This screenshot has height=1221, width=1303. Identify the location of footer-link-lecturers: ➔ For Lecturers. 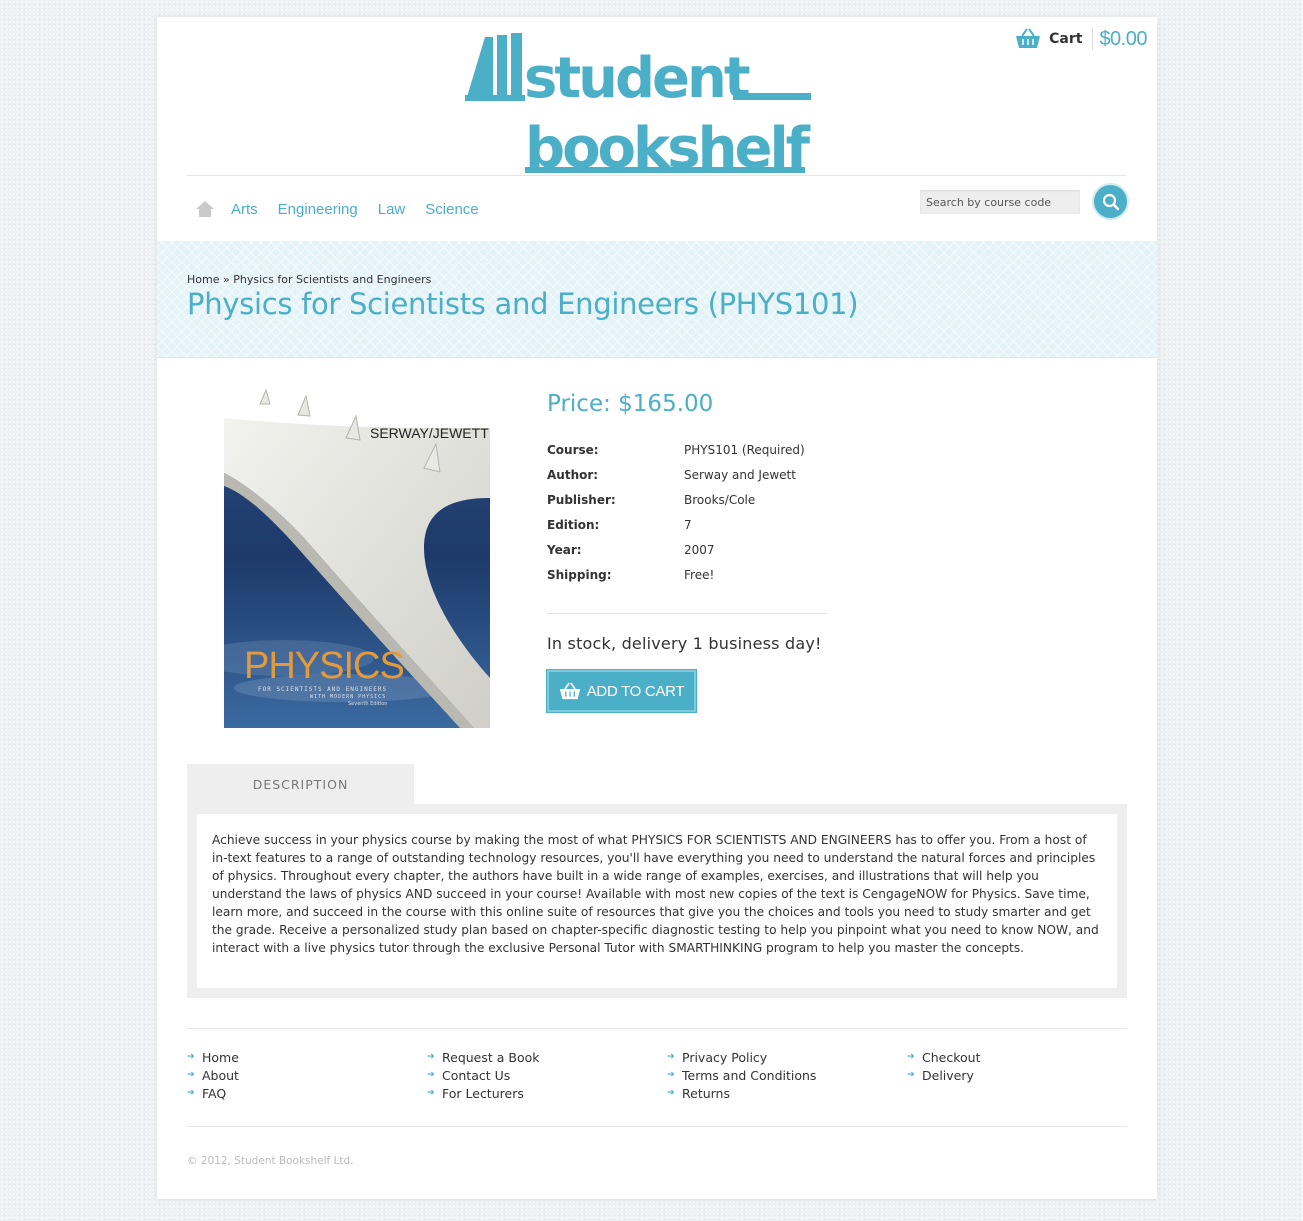
(483, 1093).